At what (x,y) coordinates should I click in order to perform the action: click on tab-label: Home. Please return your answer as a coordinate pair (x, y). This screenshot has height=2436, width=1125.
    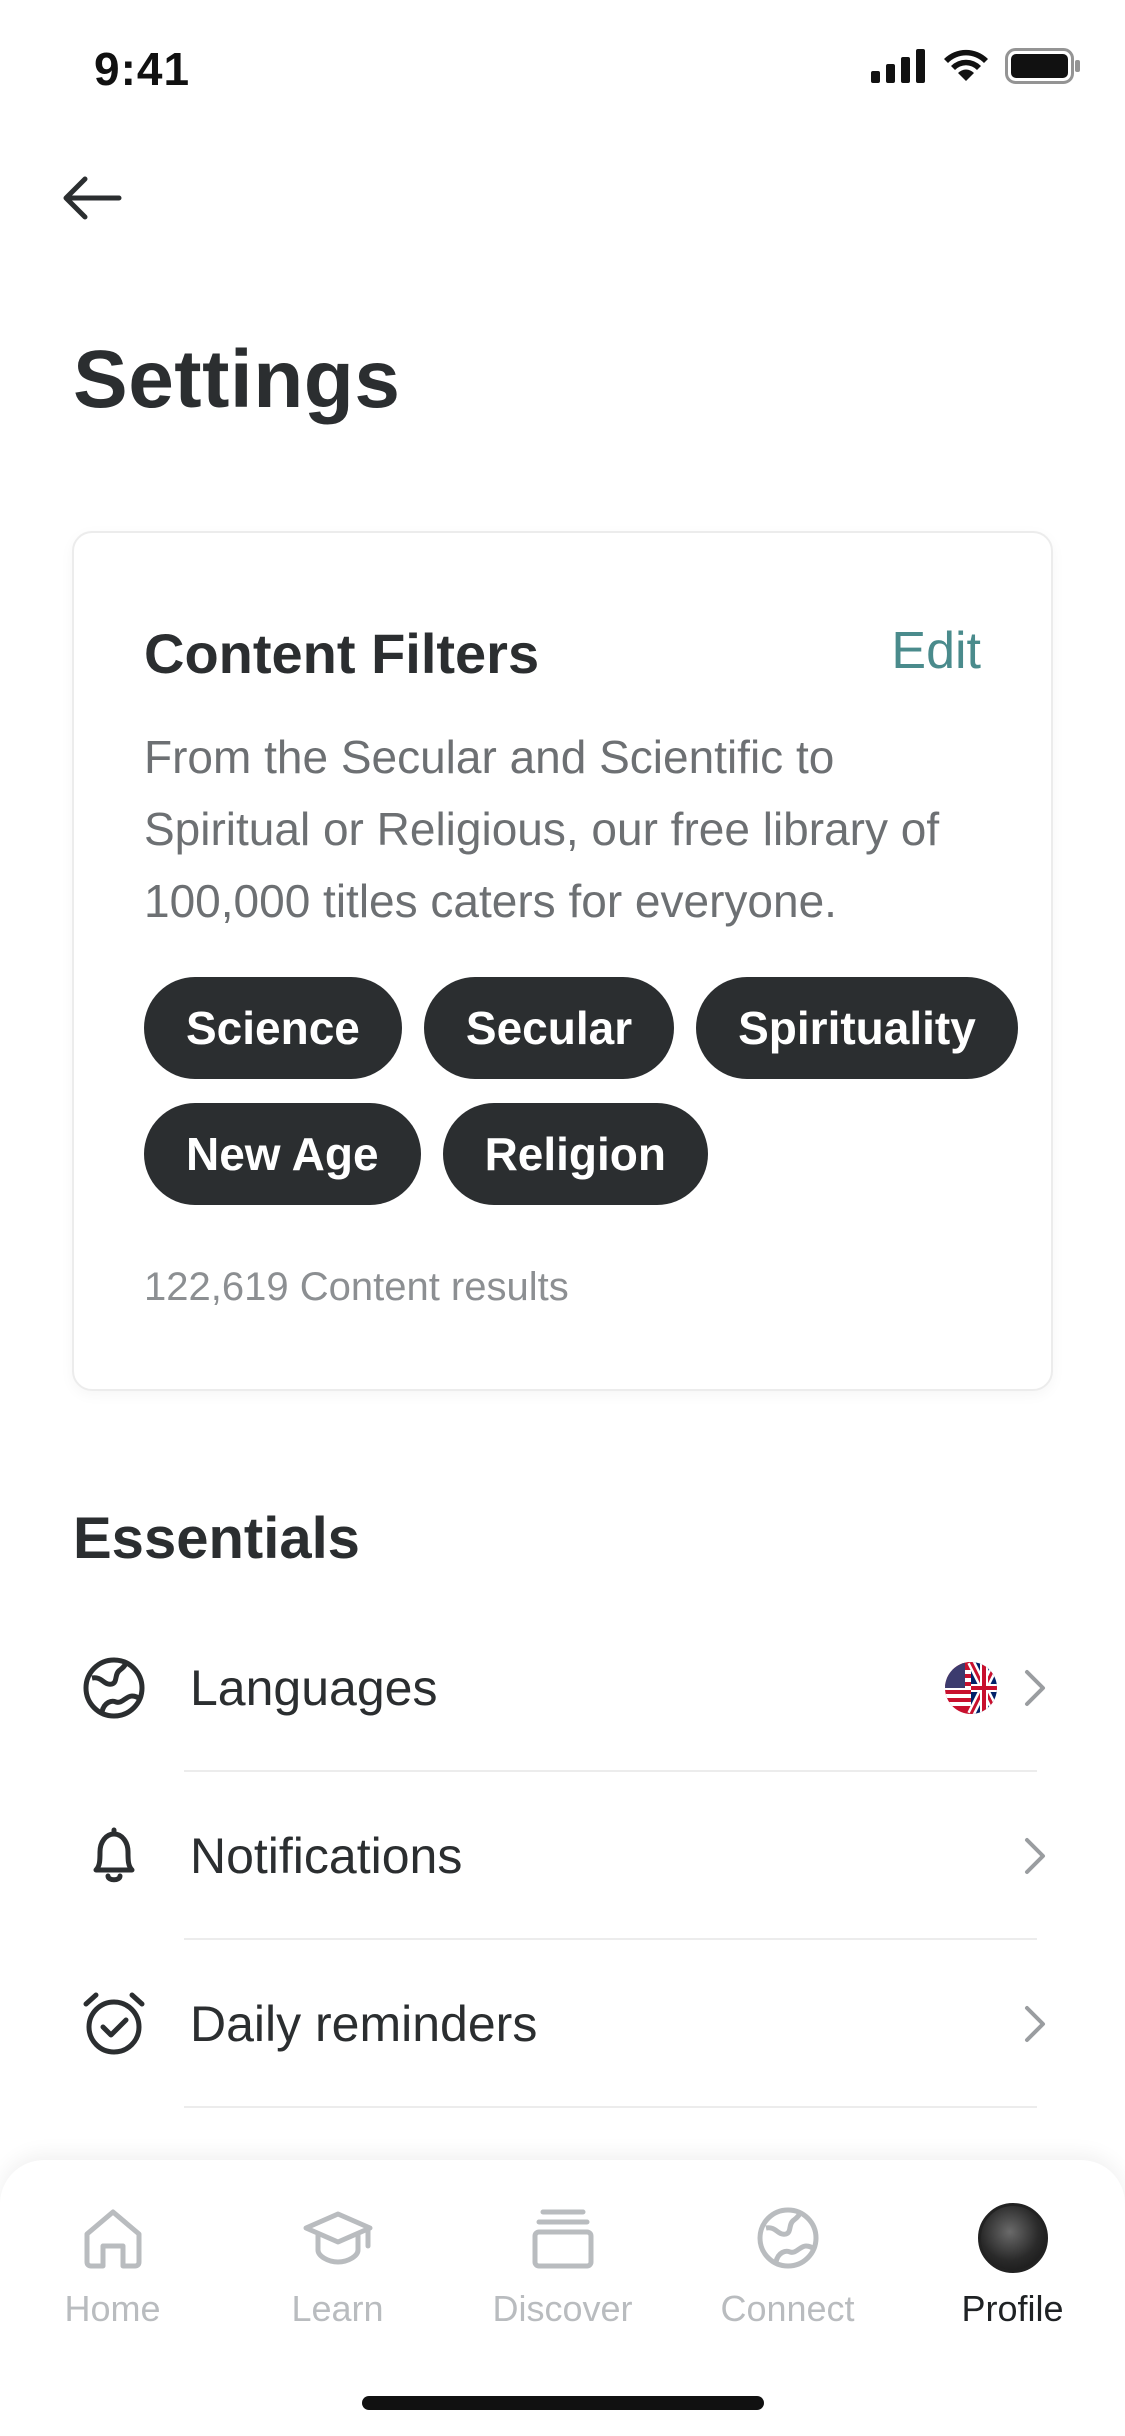
    Looking at the image, I should click on (112, 2308).